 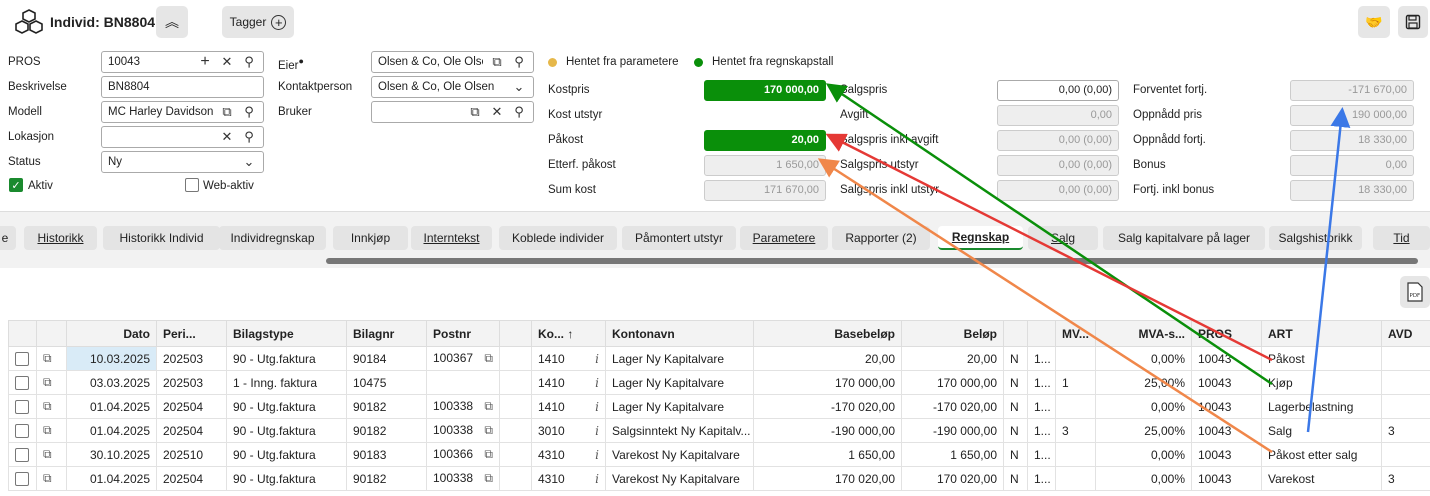 I want to click on handshake-button: 🤝, so click(x=1374, y=22).